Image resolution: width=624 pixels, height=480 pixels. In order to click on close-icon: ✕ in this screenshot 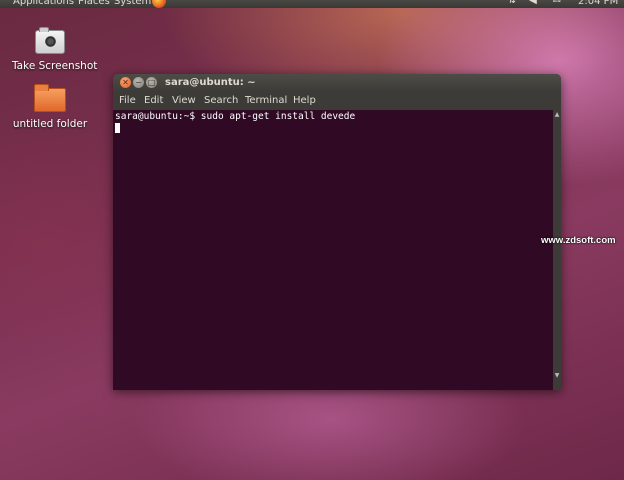, I will do `click(125, 82)`.